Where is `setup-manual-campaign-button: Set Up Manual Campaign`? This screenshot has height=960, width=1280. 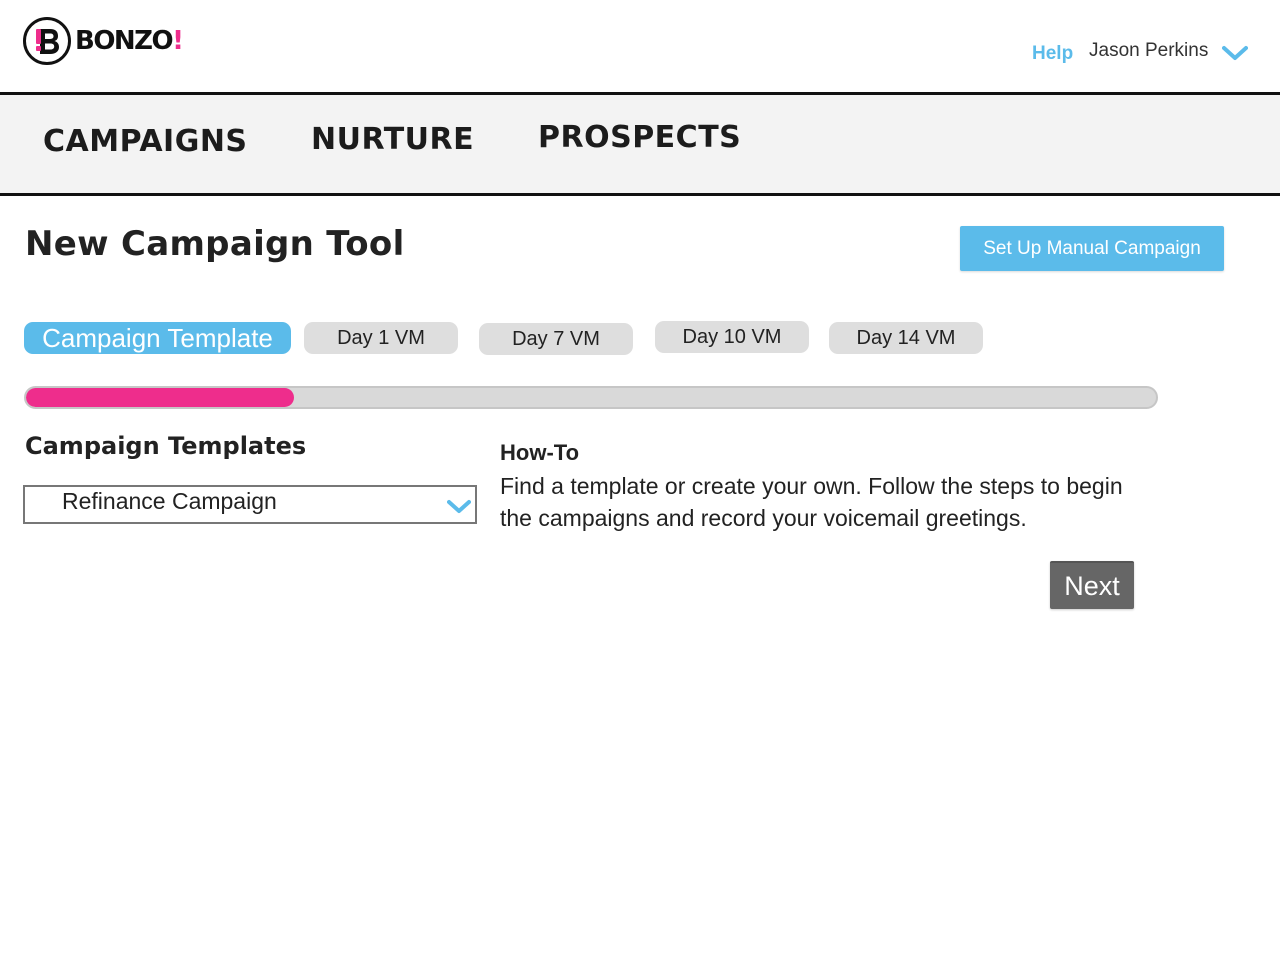
setup-manual-campaign-button: Set Up Manual Campaign is located at coordinates (1092, 248).